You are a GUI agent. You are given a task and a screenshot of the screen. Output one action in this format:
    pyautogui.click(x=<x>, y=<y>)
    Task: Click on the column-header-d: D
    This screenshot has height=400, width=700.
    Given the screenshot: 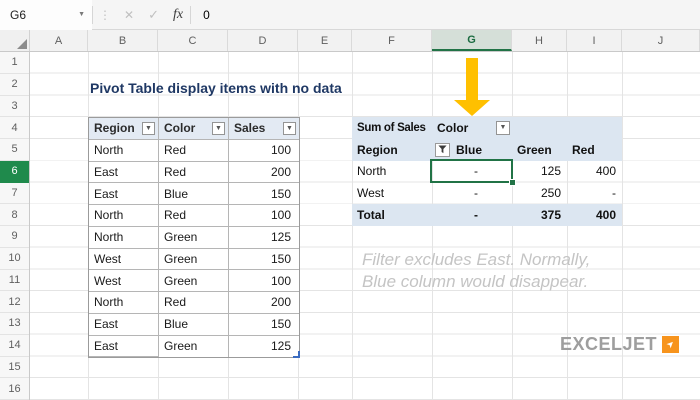 What is the action you would take?
    pyautogui.click(x=263, y=40)
    